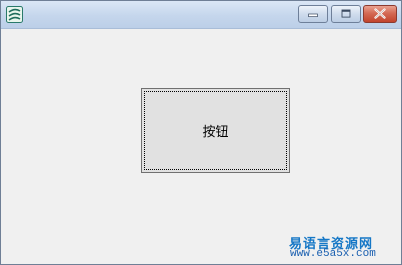 The width and height of the screenshot is (402, 265). I want to click on maximize-button, so click(346, 14).